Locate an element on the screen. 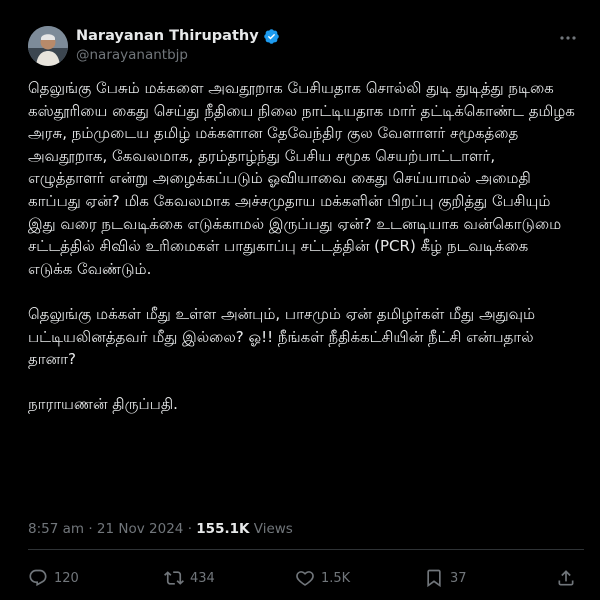 This screenshot has width=600, height=600. like-icon is located at coordinates (305, 578).